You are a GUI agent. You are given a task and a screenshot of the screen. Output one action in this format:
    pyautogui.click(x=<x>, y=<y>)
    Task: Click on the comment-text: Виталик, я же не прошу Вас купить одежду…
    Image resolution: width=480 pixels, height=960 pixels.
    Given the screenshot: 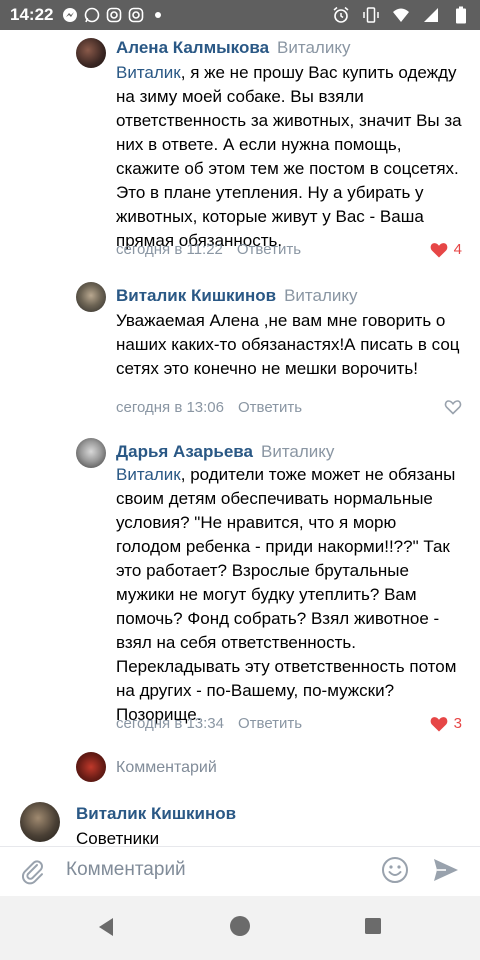 What is the action you would take?
    pyautogui.click(x=289, y=156)
    